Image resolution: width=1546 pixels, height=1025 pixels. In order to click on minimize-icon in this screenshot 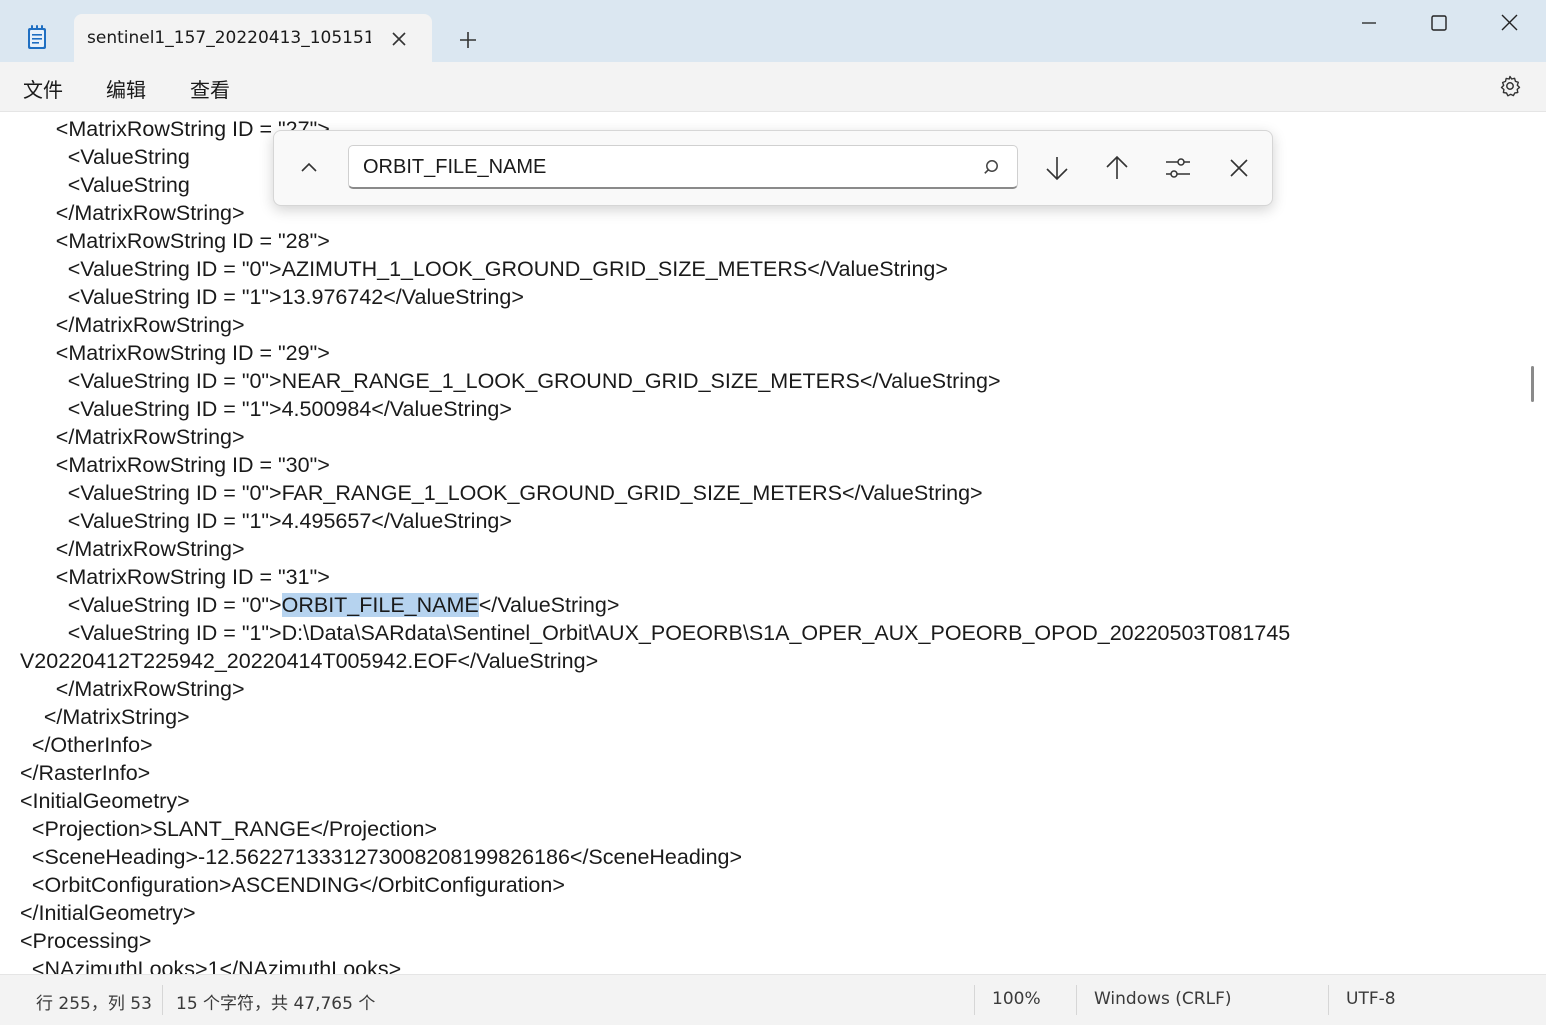, I will do `click(1369, 23)`.